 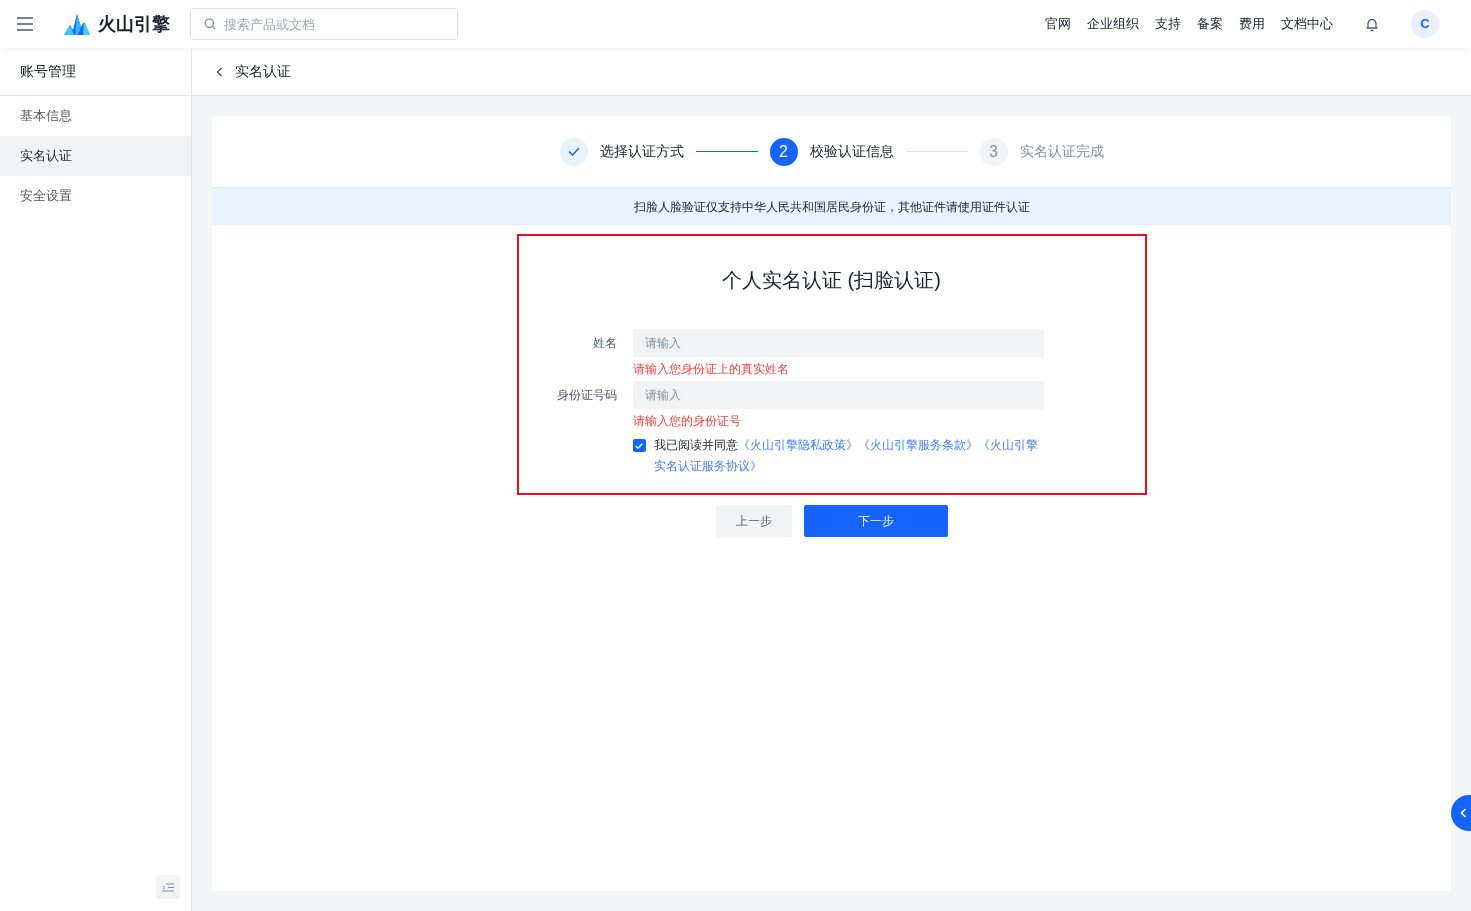 I want to click on step-label: 校验认证信息, so click(x=851, y=151).